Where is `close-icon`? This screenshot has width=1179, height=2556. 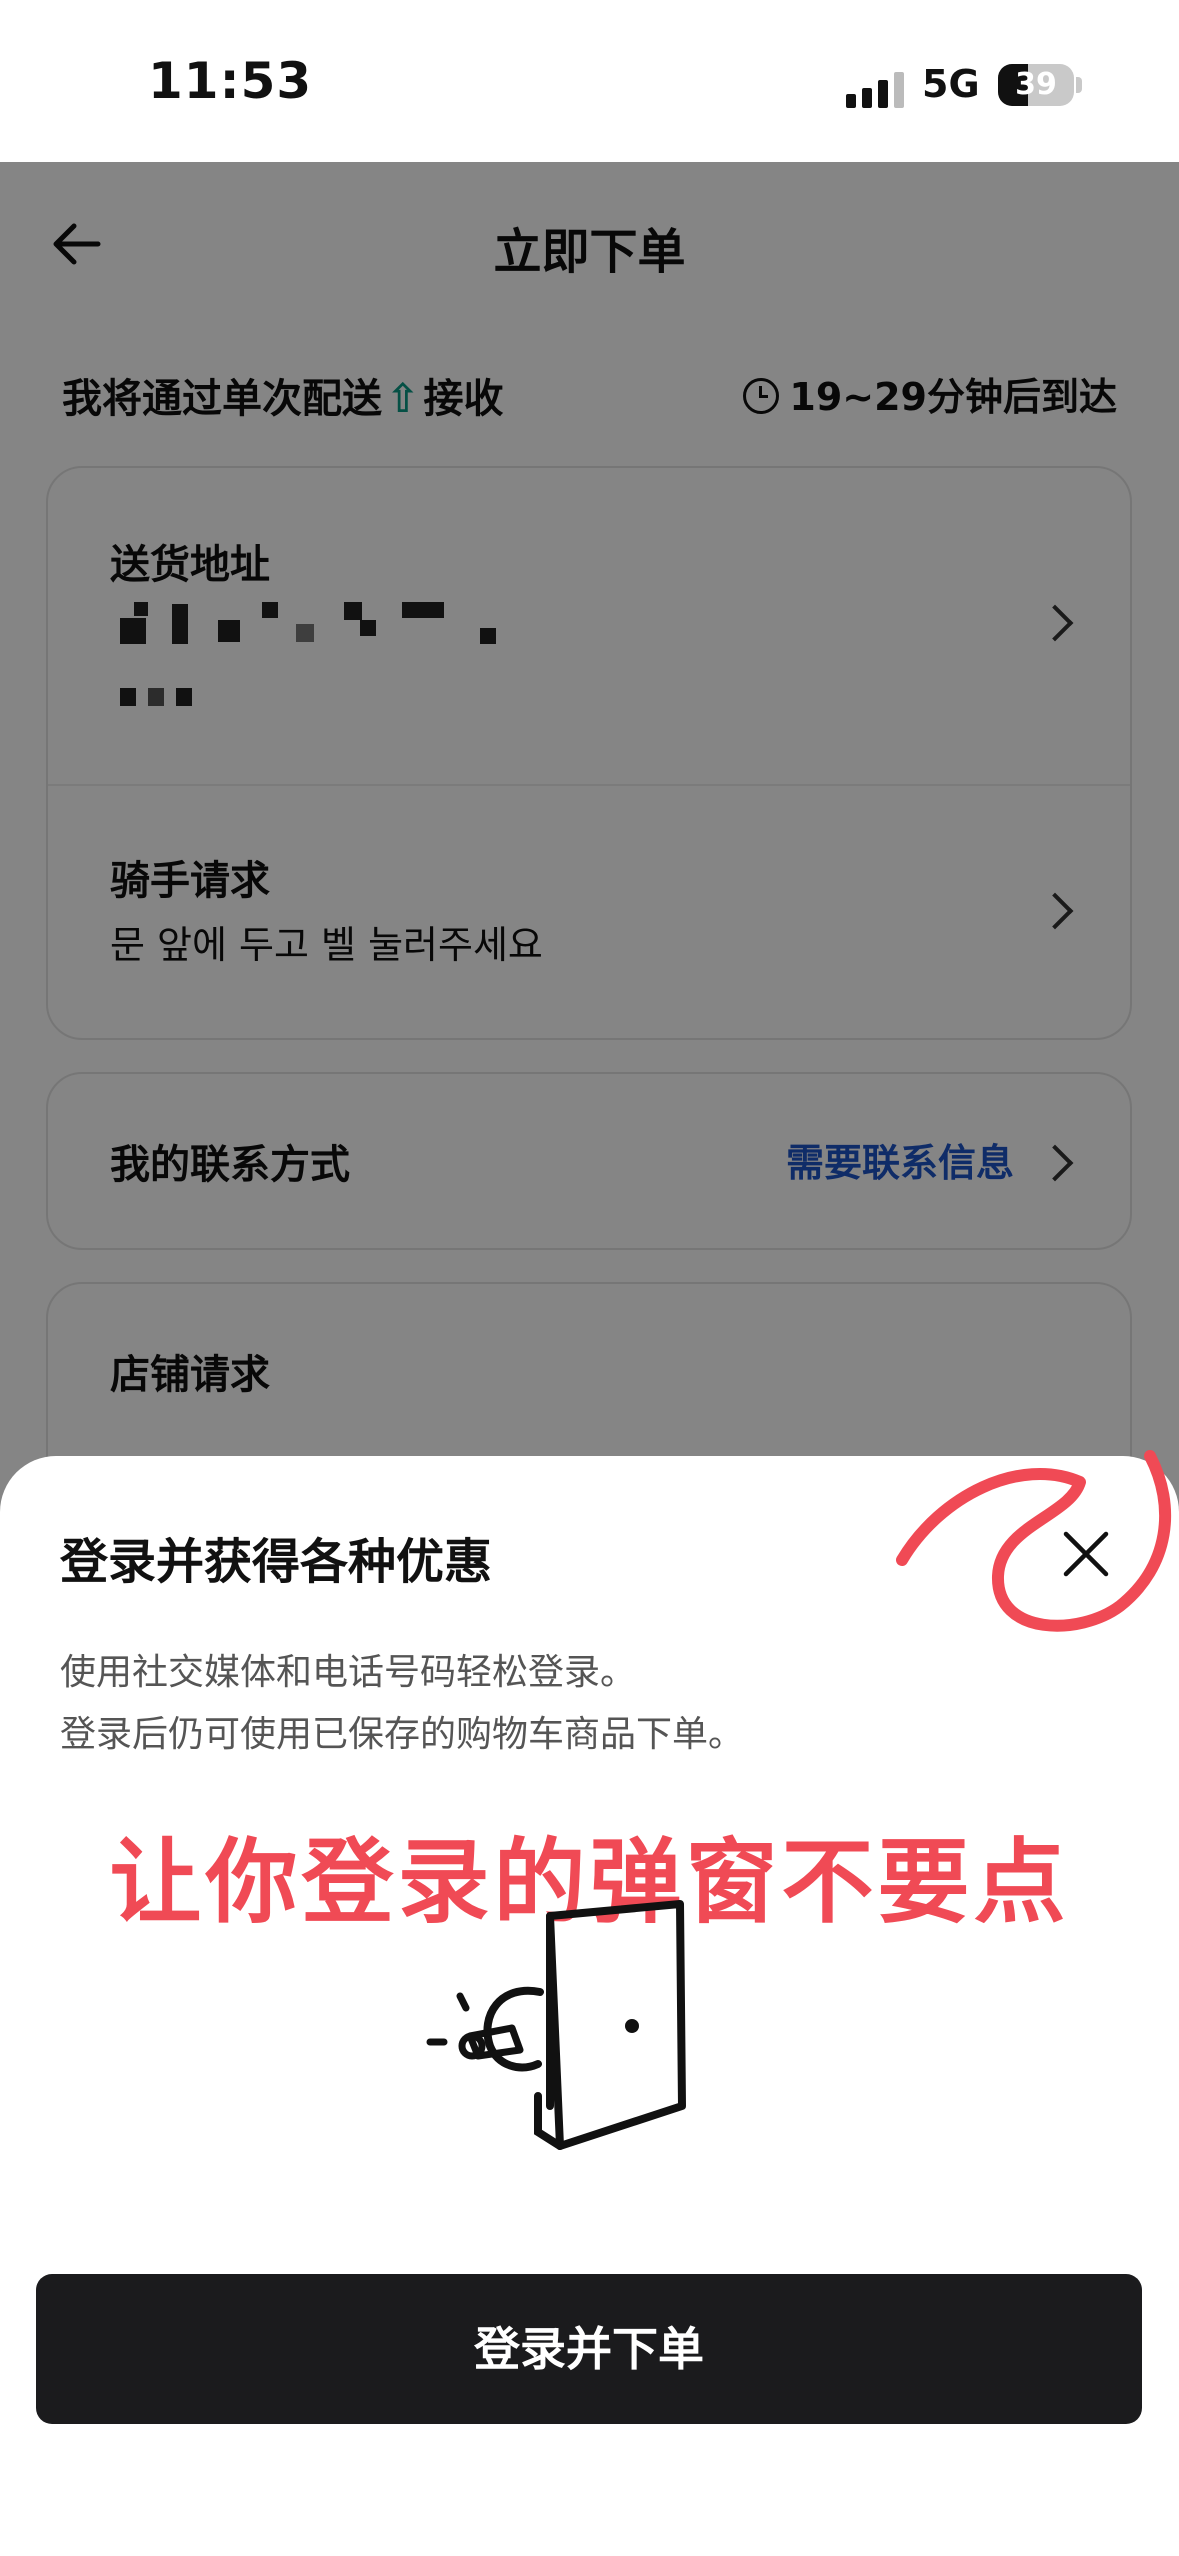
close-icon is located at coordinates (1086, 1554).